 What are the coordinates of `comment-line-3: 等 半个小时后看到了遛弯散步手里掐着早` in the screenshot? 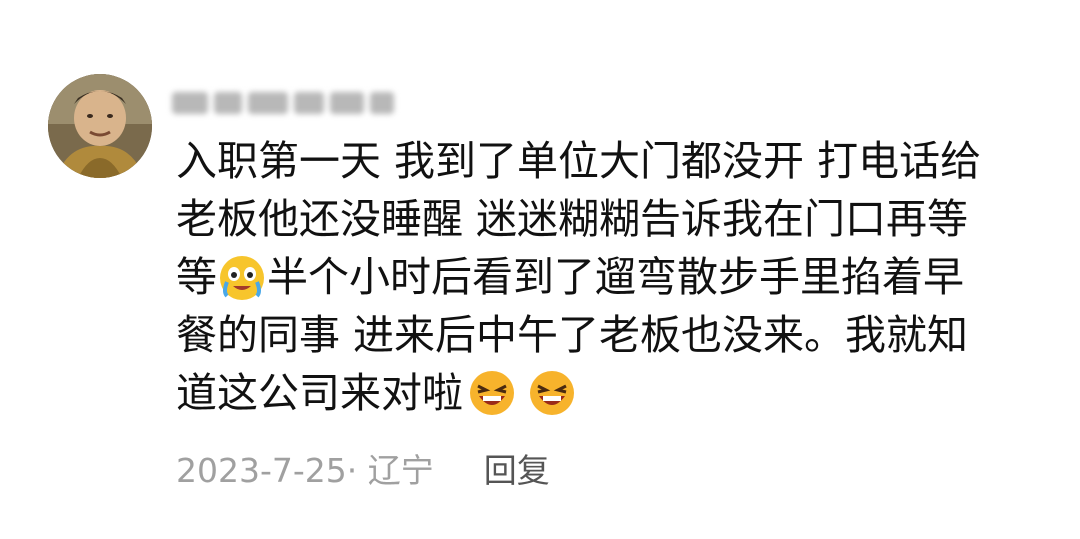 It's located at (611, 277).